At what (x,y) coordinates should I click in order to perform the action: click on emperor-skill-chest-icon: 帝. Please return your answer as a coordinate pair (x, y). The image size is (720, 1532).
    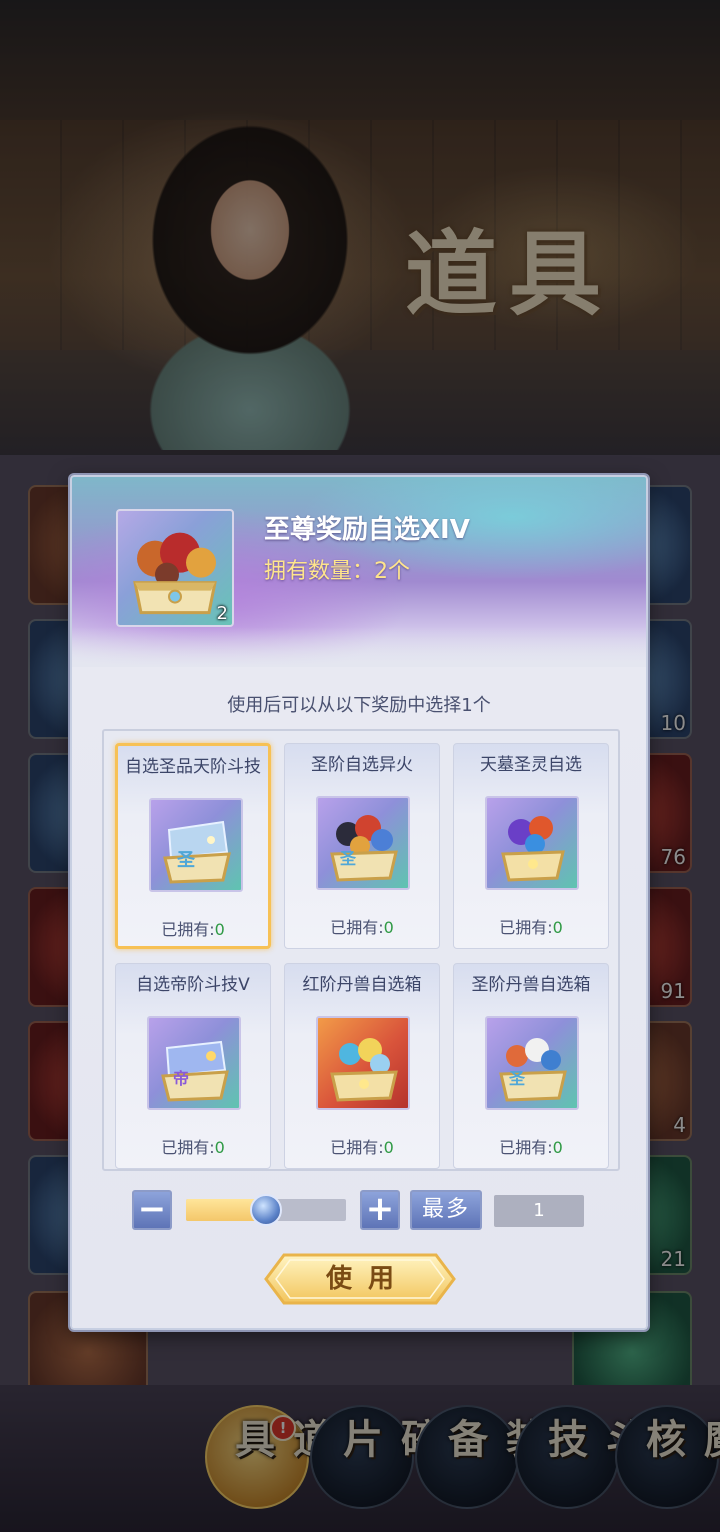
    Looking at the image, I should click on (195, 1071).